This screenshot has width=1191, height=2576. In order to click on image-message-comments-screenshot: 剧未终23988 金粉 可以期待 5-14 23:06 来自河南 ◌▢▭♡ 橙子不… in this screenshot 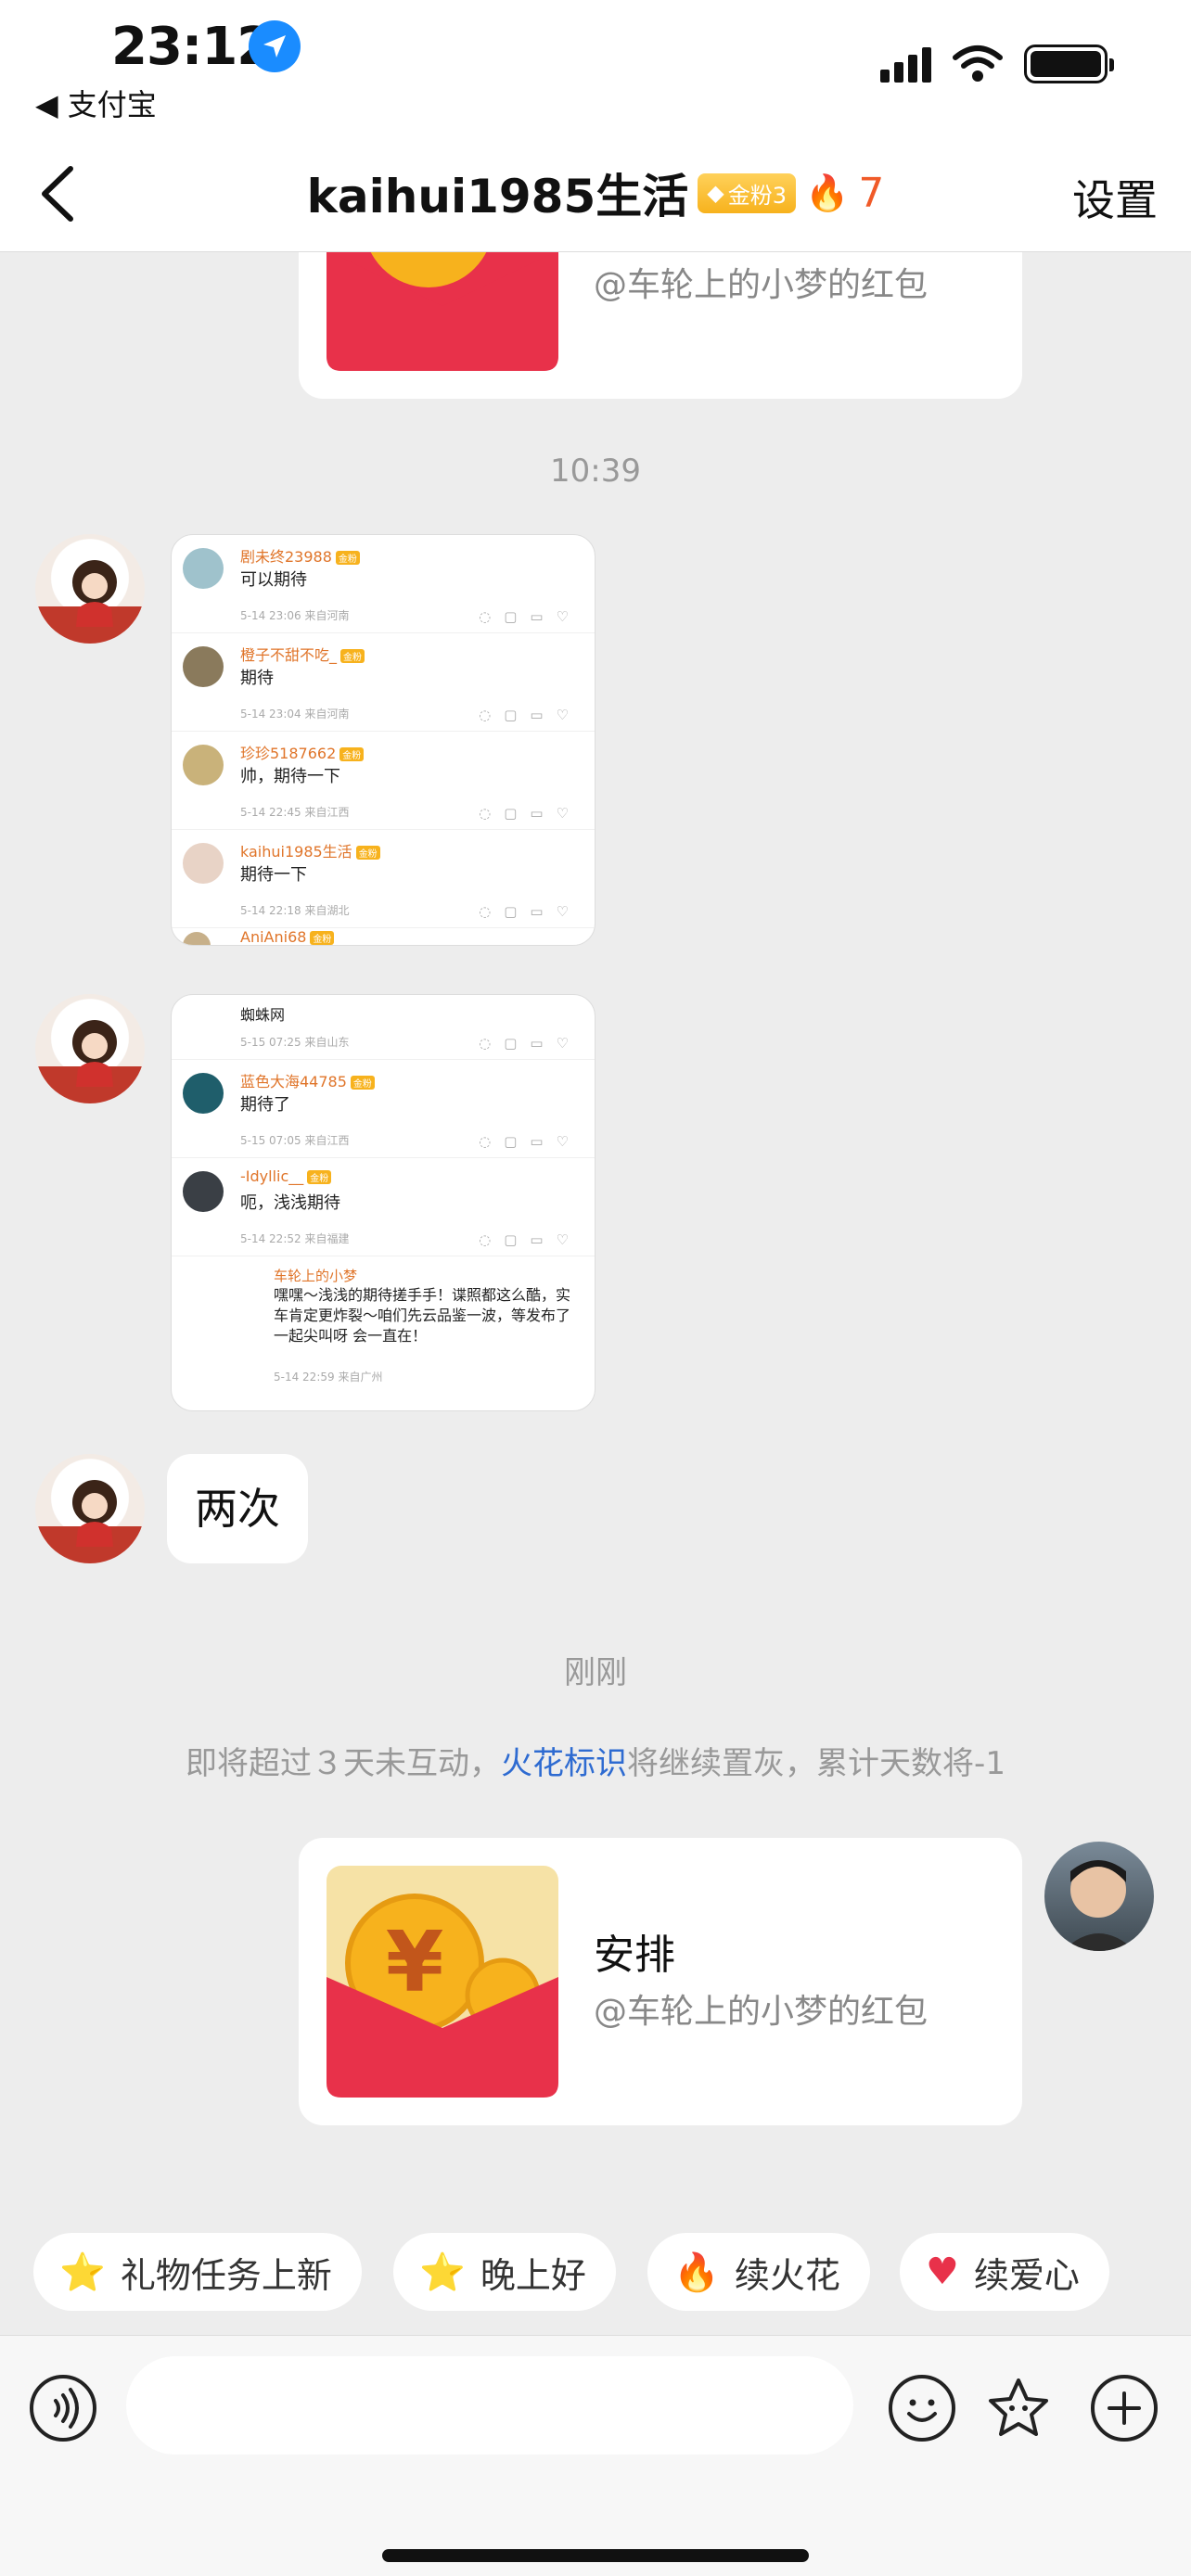, I will do `click(383, 740)`.